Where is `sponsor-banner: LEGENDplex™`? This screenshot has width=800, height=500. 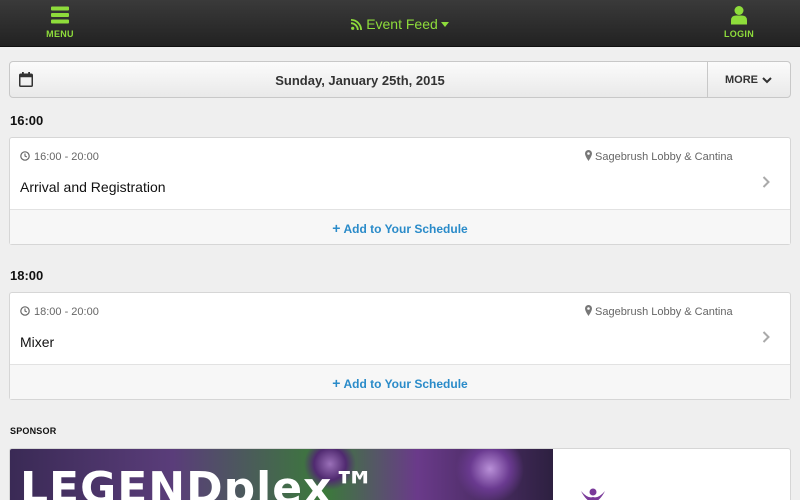 sponsor-banner: LEGENDplex™ is located at coordinates (400, 474).